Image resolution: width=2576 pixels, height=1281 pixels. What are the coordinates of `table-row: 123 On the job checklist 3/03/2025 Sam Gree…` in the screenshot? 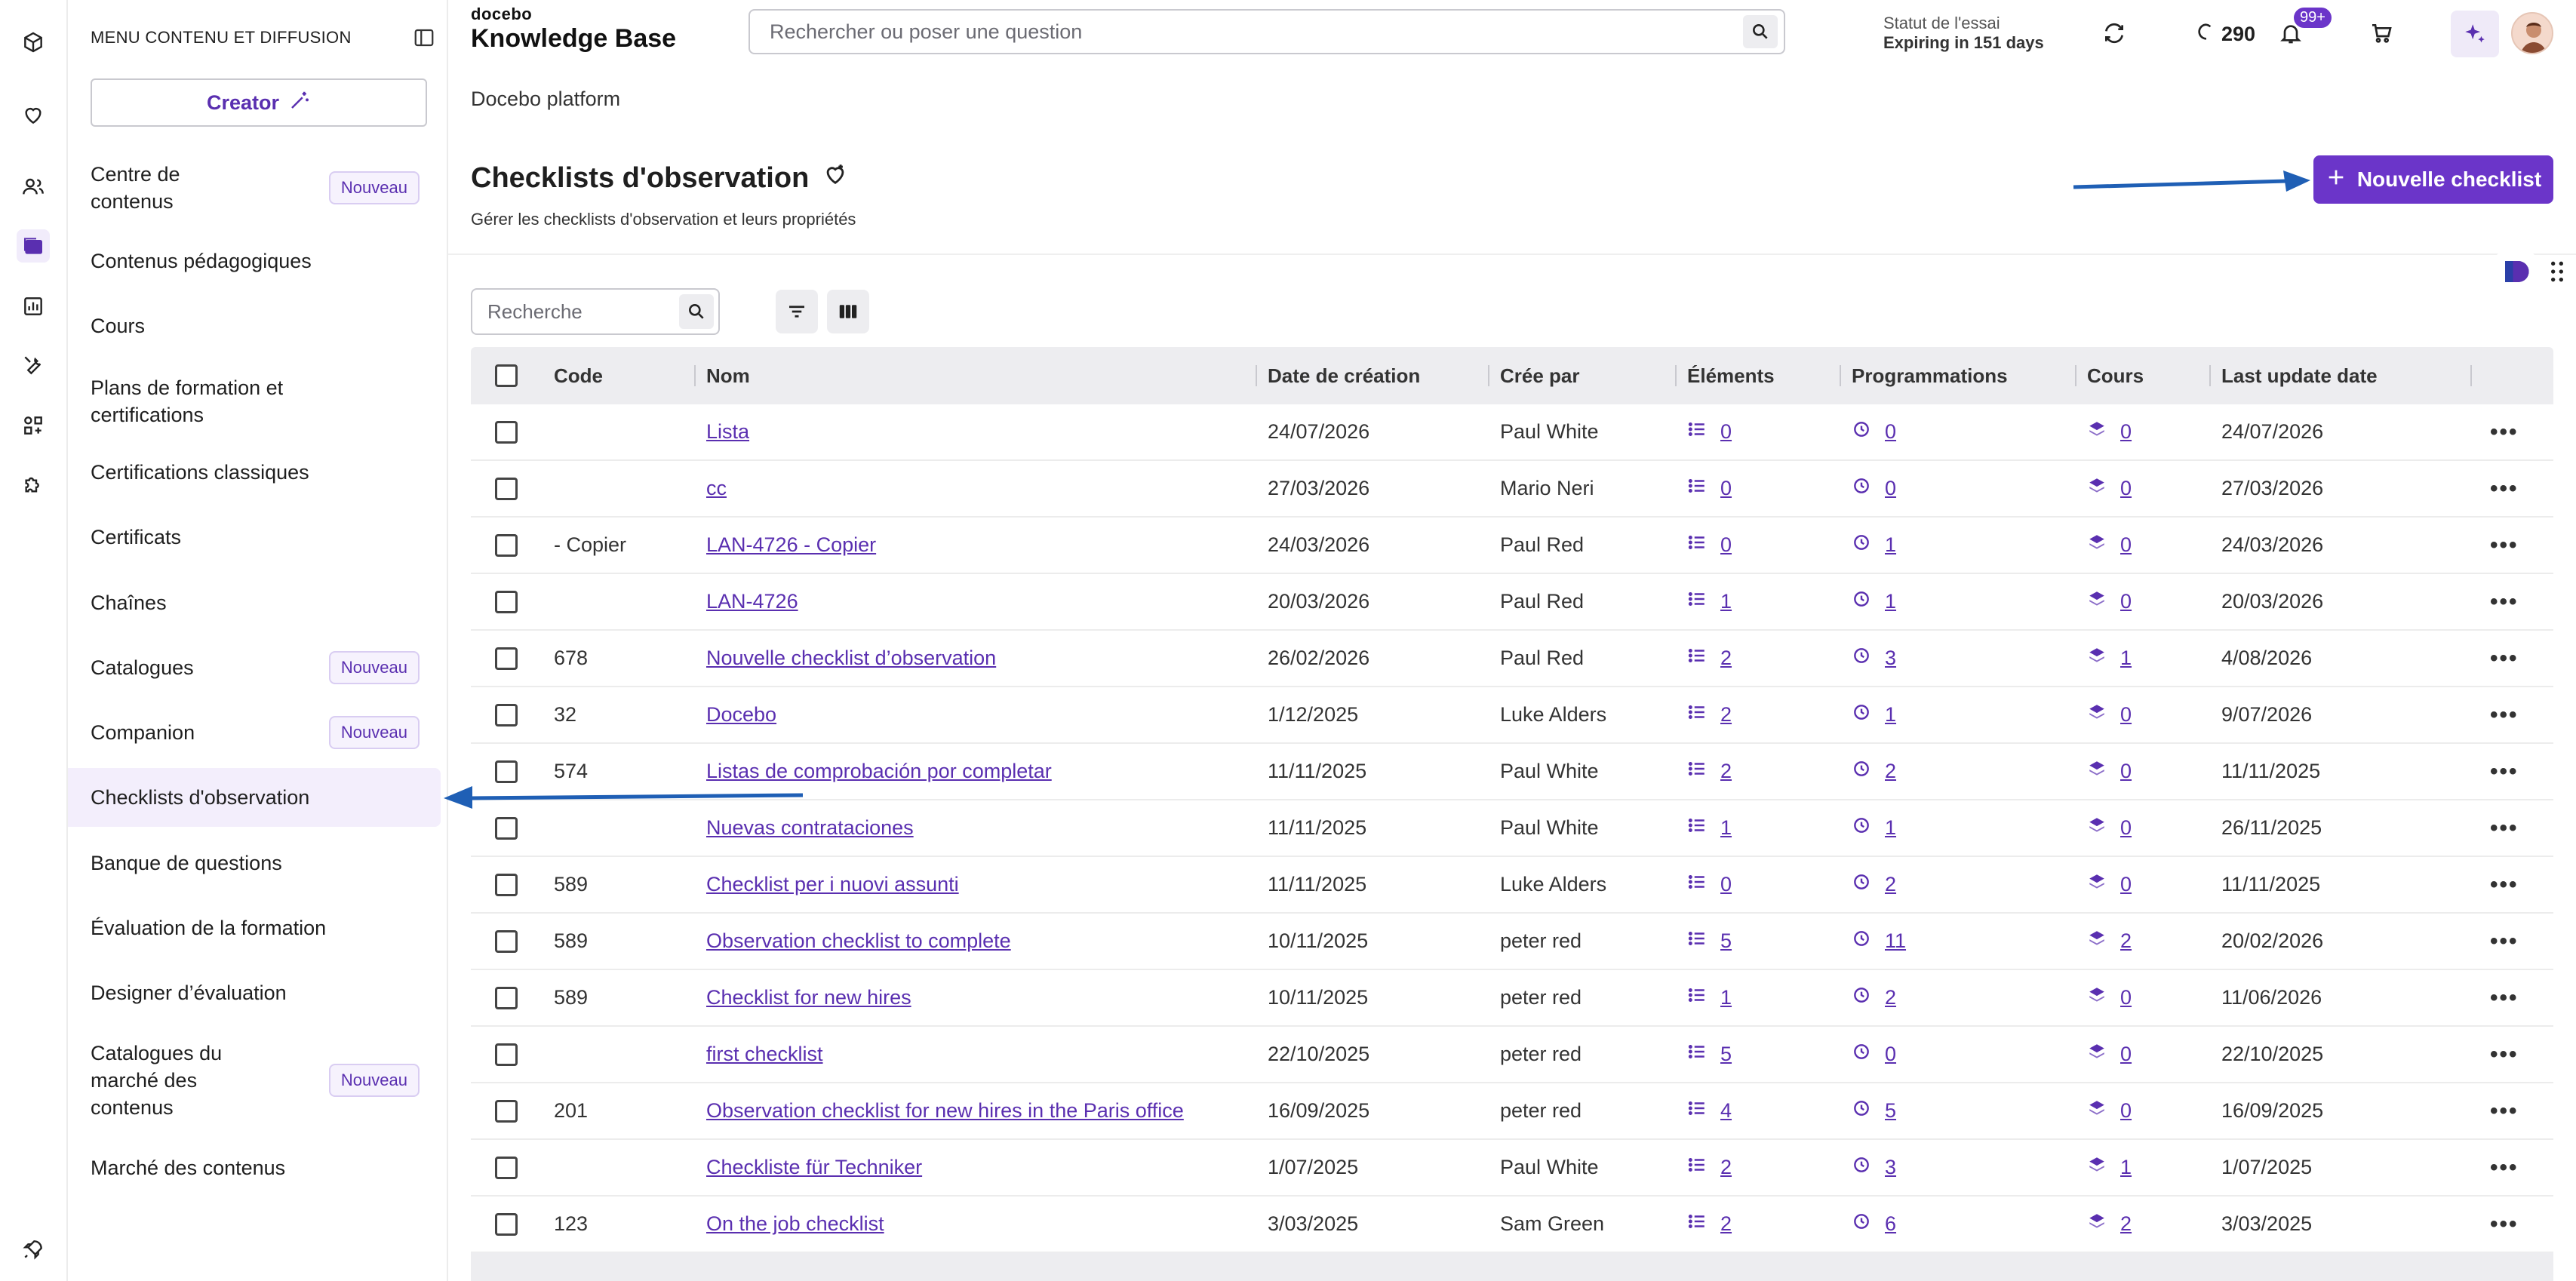 It's located at (1512, 1225).